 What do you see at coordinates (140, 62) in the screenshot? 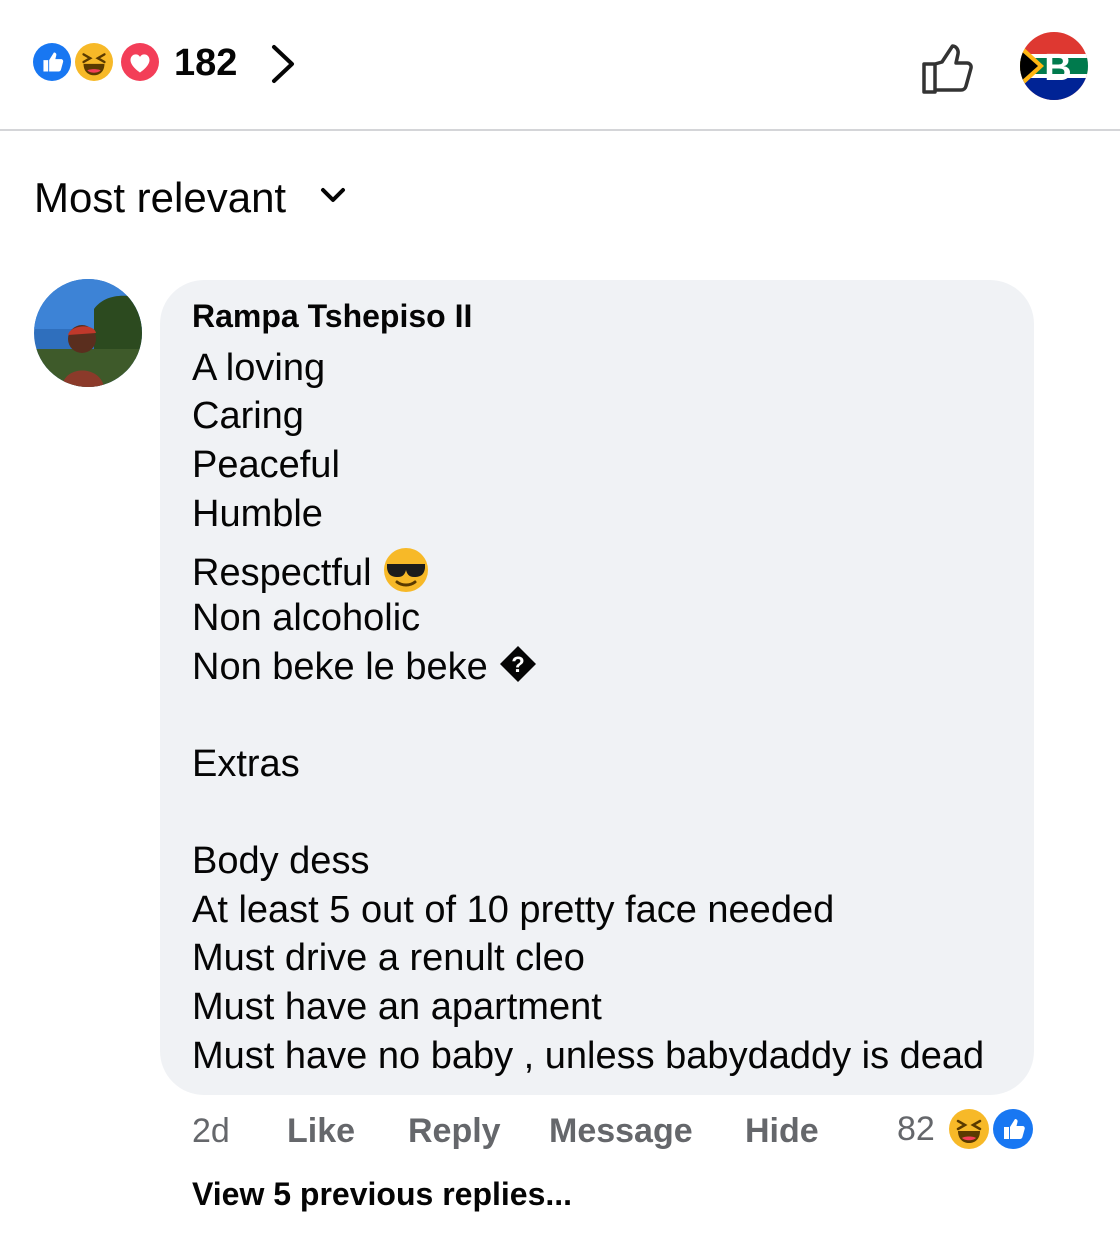
I see `love-reaction-icon` at bounding box center [140, 62].